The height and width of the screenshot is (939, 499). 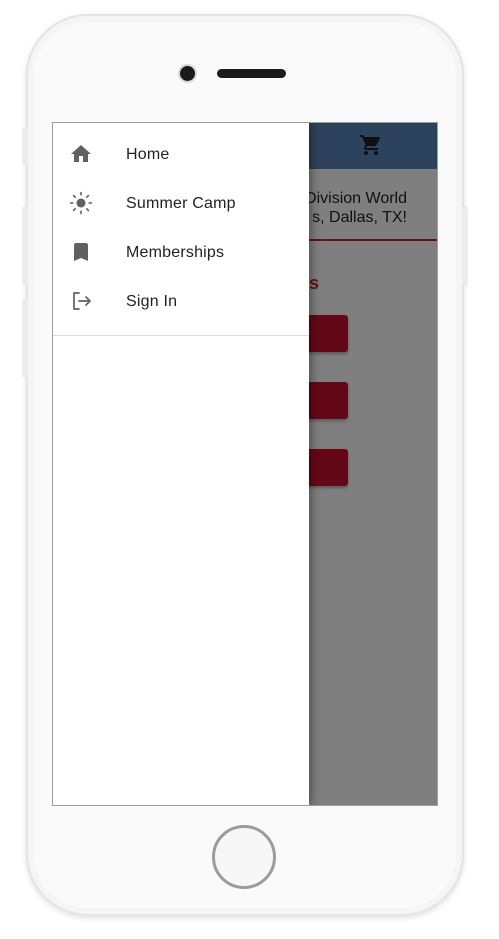 What do you see at coordinates (175, 252) in the screenshot?
I see `nav-item-label: Memberships` at bounding box center [175, 252].